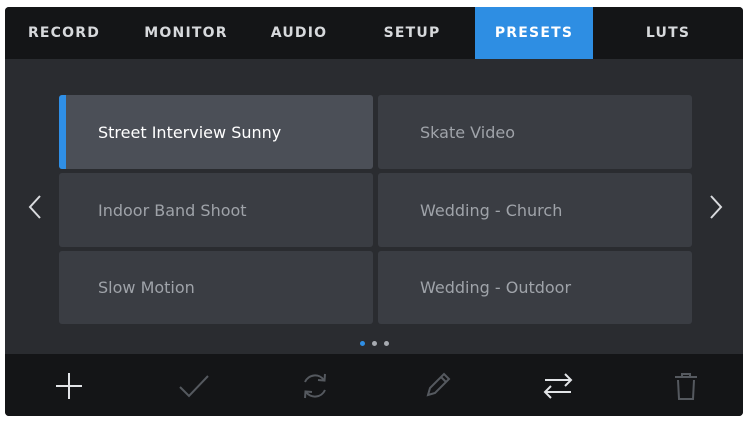 The height and width of the screenshot is (423, 748). What do you see at coordinates (62, 132) in the screenshot?
I see `selection-indicator` at bounding box center [62, 132].